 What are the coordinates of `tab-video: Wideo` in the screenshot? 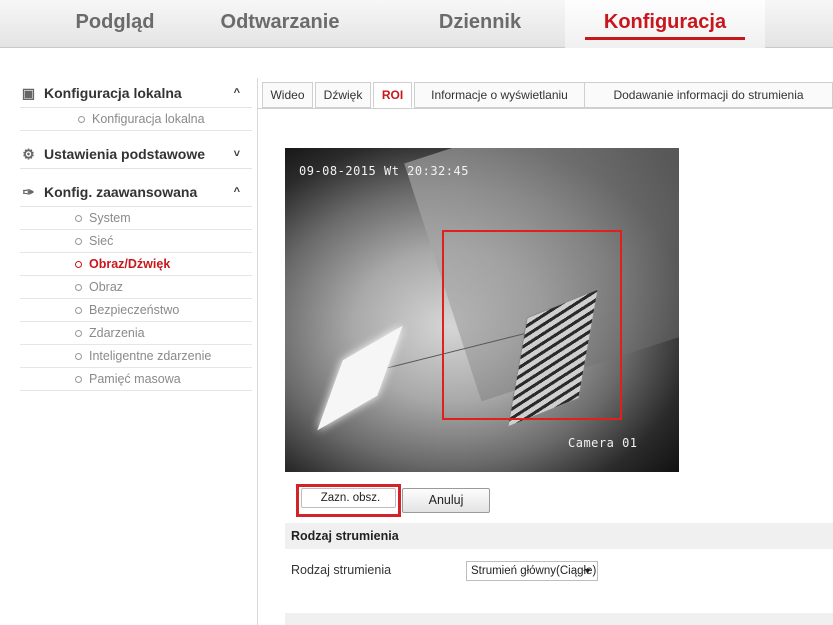 It's located at (287, 95).